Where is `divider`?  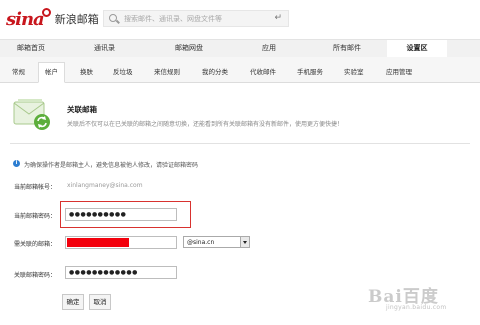 divider is located at coordinates (240, 143).